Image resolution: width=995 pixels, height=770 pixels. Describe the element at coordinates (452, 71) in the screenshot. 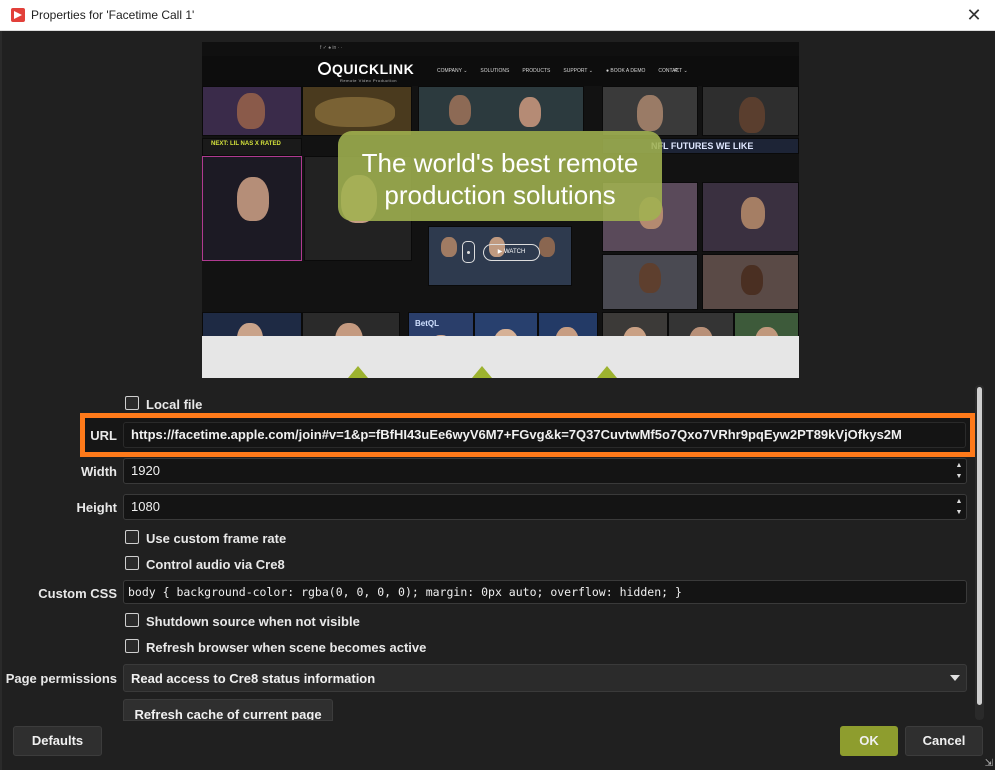

I see `preview-menu-item: COMPANY ⌄` at that location.